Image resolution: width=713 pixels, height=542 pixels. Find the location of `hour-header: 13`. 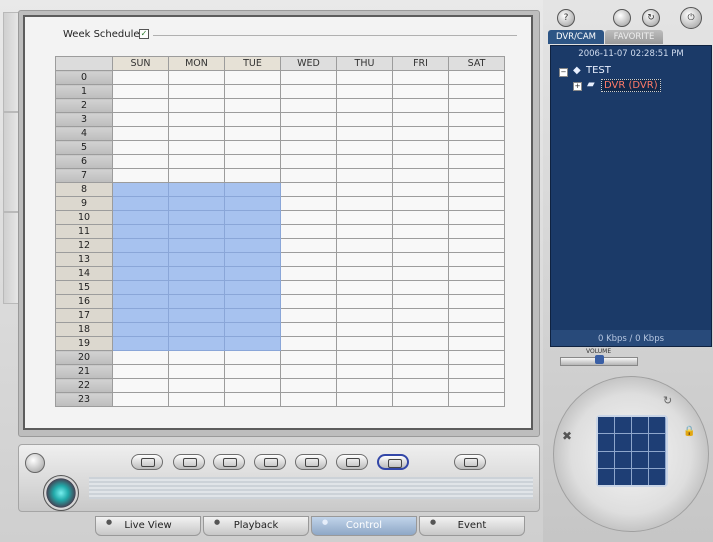

hour-header: 13 is located at coordinates (84, 259).